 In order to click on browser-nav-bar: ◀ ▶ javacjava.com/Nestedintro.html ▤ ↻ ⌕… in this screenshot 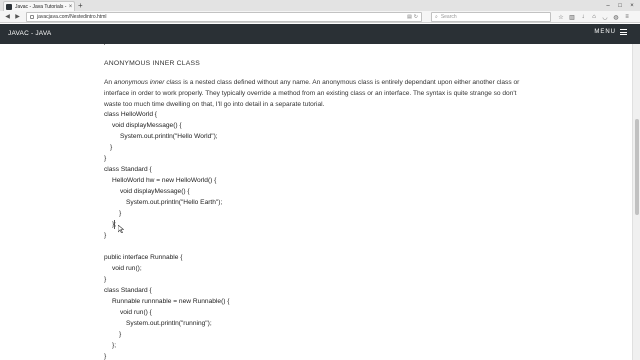, I will do `click(320, 17)`.